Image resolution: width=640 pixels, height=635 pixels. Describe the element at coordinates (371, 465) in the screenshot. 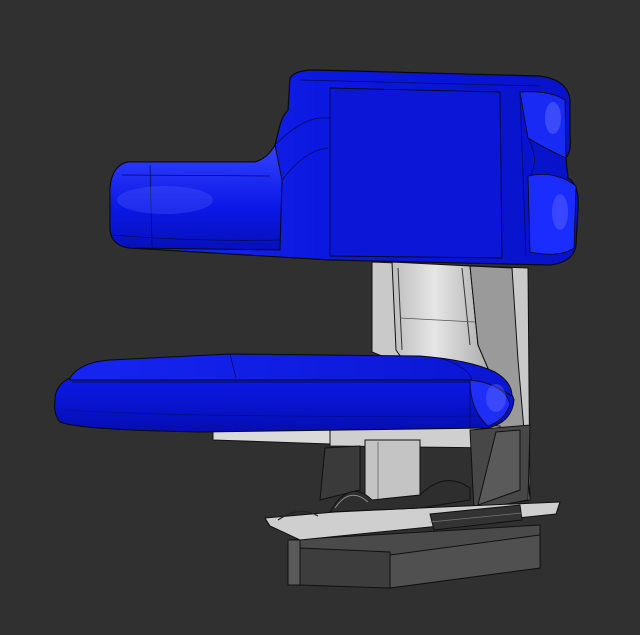

I see `seat-mount-frame` at that location.